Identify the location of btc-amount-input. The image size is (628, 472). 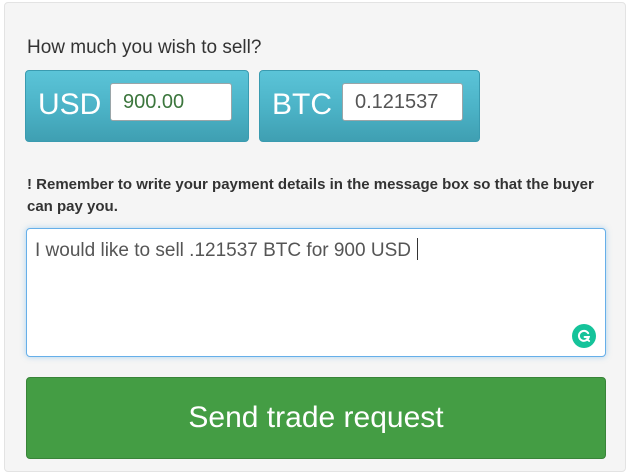
(402, 102).